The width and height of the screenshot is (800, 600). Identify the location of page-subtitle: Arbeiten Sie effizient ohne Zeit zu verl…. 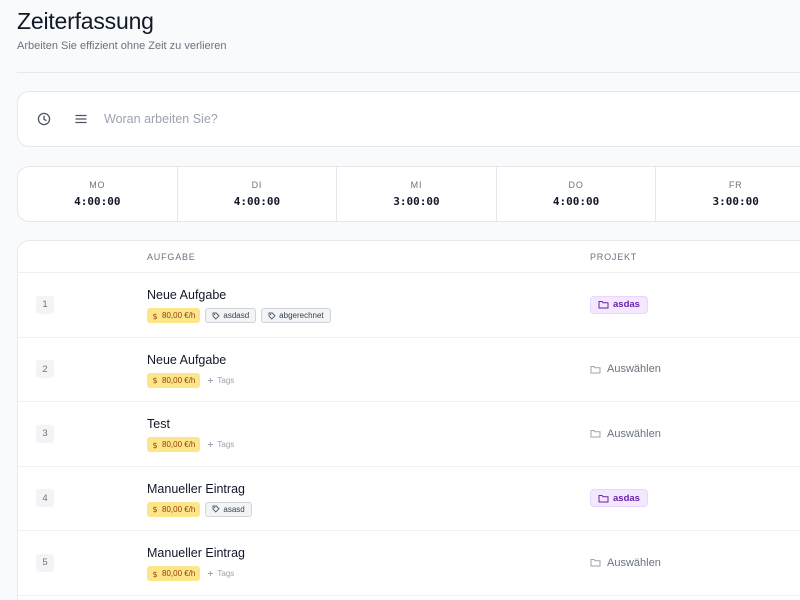
(122, 46).